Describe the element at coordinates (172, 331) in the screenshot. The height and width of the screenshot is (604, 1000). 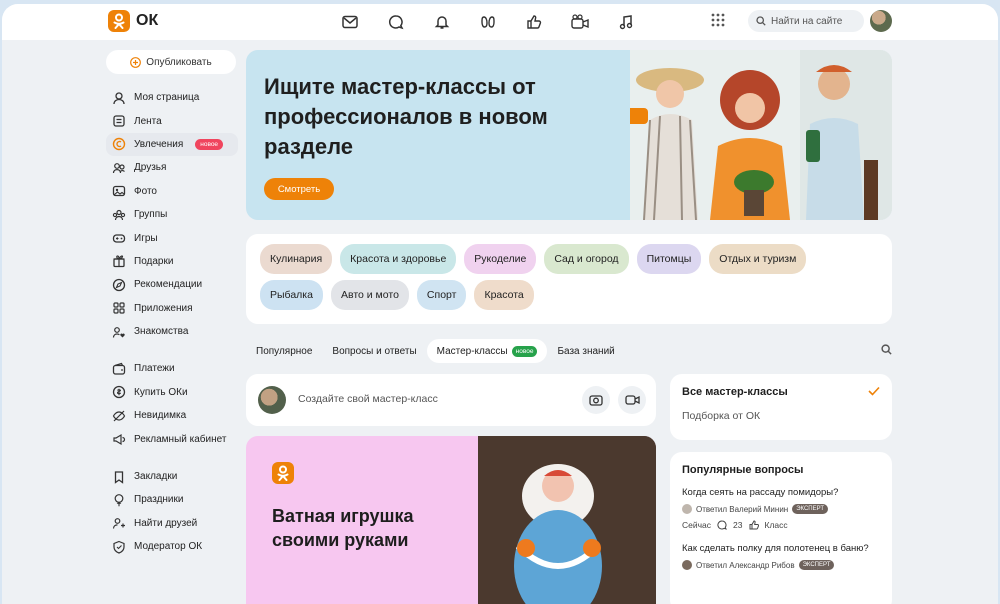
I see `sidebar-item: Знакомства` at that location.